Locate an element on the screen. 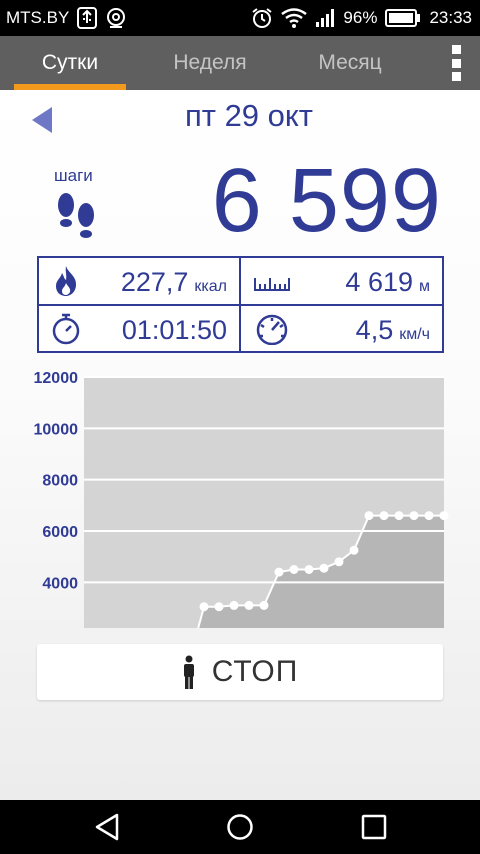 The image size is (480, 854). navigation-bar is located at coordinates (240, 827).